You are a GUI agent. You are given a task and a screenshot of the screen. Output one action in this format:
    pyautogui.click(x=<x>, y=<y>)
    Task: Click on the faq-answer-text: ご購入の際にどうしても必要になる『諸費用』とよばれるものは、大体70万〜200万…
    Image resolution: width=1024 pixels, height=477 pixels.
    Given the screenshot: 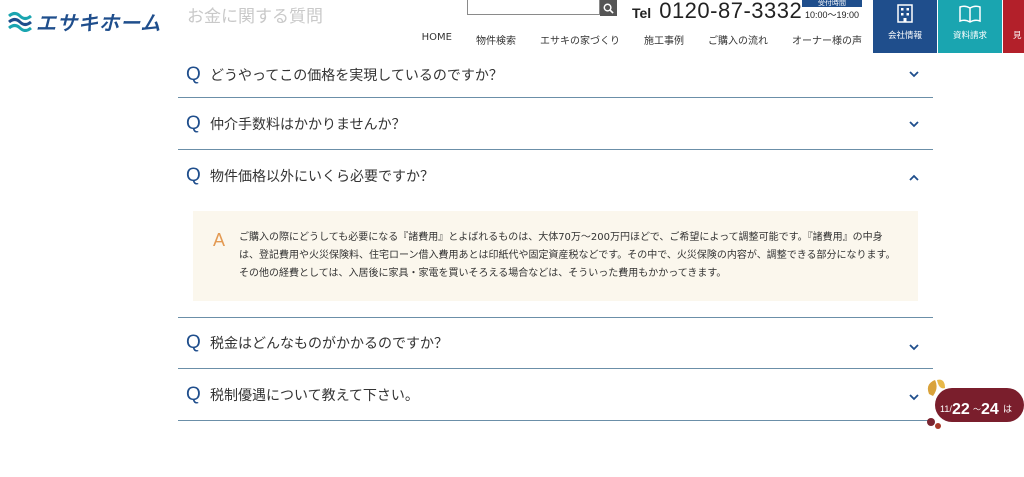 What is the action you would take?
    pyautogui.click(x=567, y=255)
    